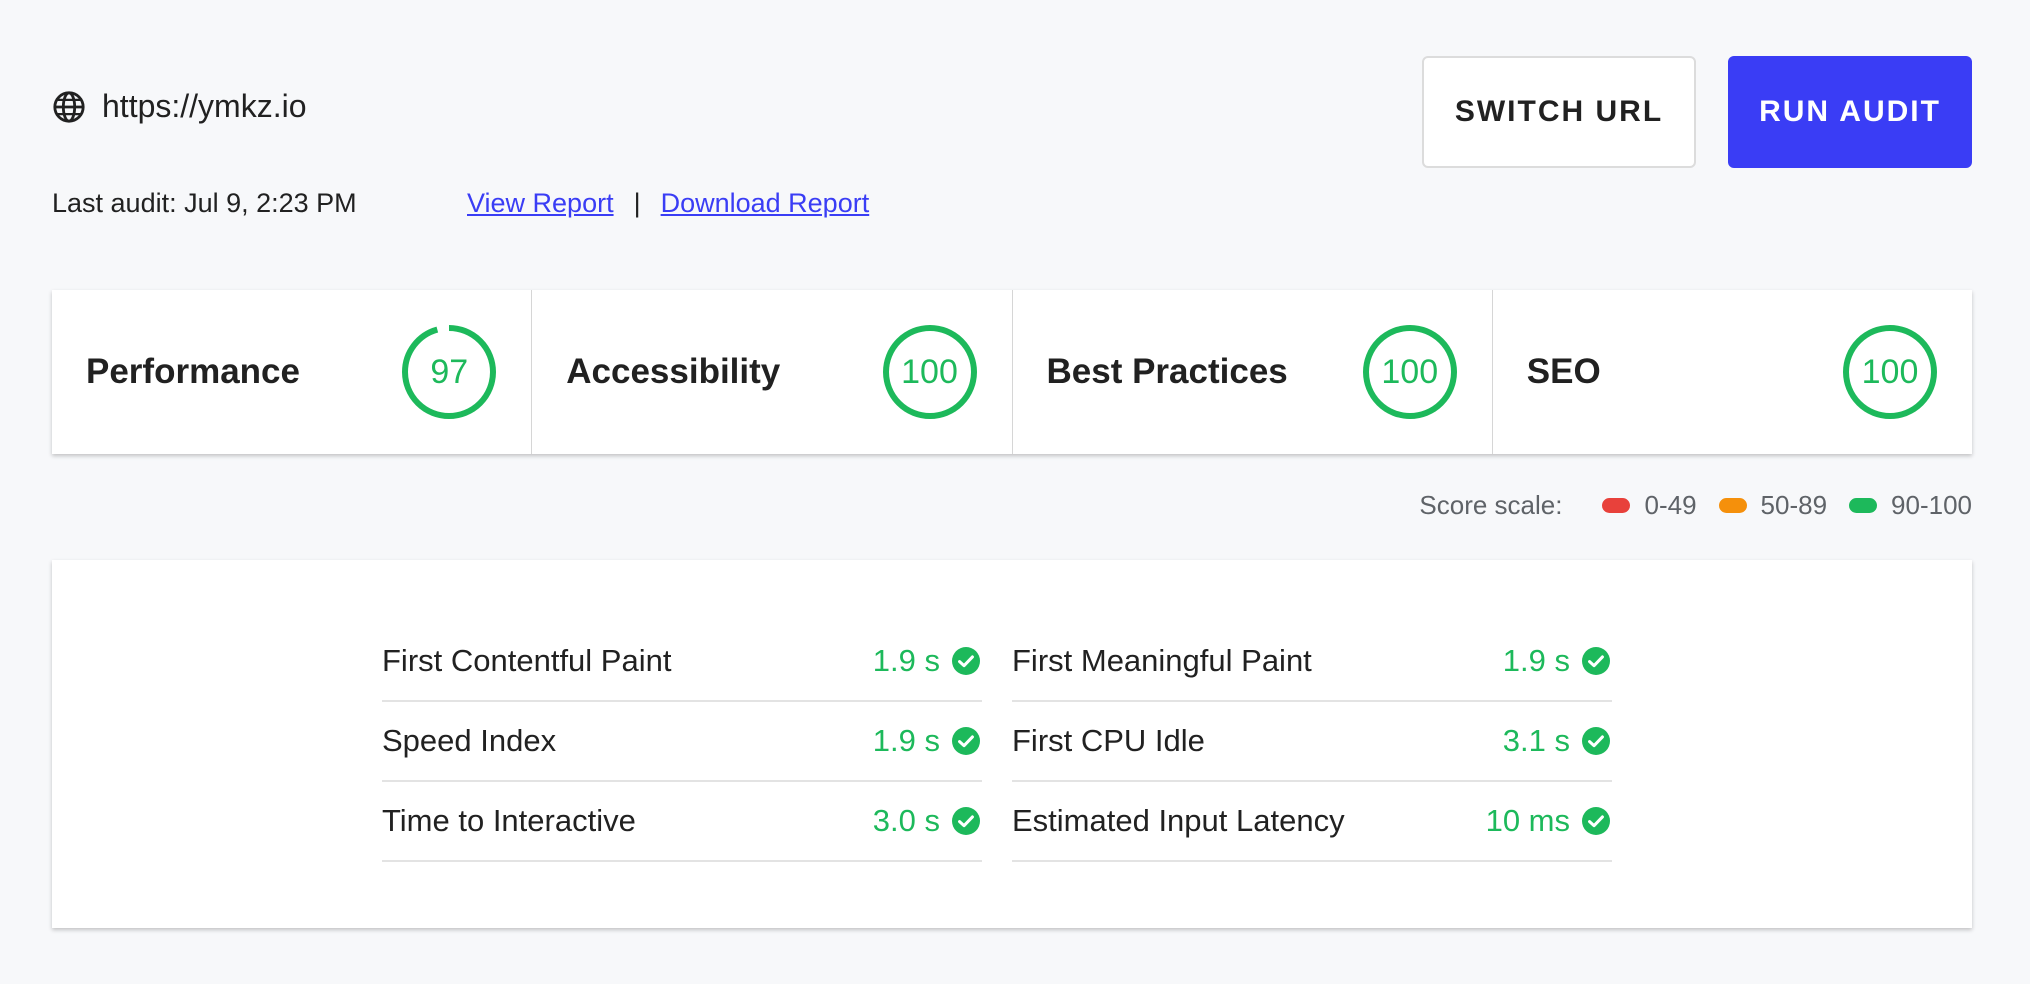  What do you see at coordinates (69, 107) in the screenshot?
I see `globe-icon` at bounding box center [69, 107].